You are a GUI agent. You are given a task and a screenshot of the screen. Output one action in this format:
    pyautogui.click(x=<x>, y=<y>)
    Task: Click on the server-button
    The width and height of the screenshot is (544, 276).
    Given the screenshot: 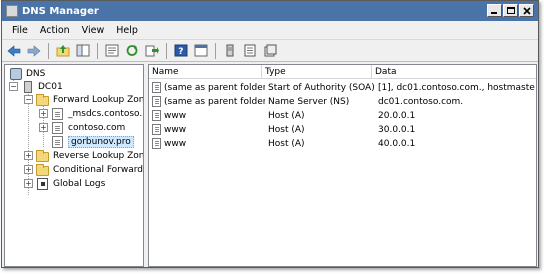 What is the action you would take?
    pyautogui.click(x=230, y=51)
    